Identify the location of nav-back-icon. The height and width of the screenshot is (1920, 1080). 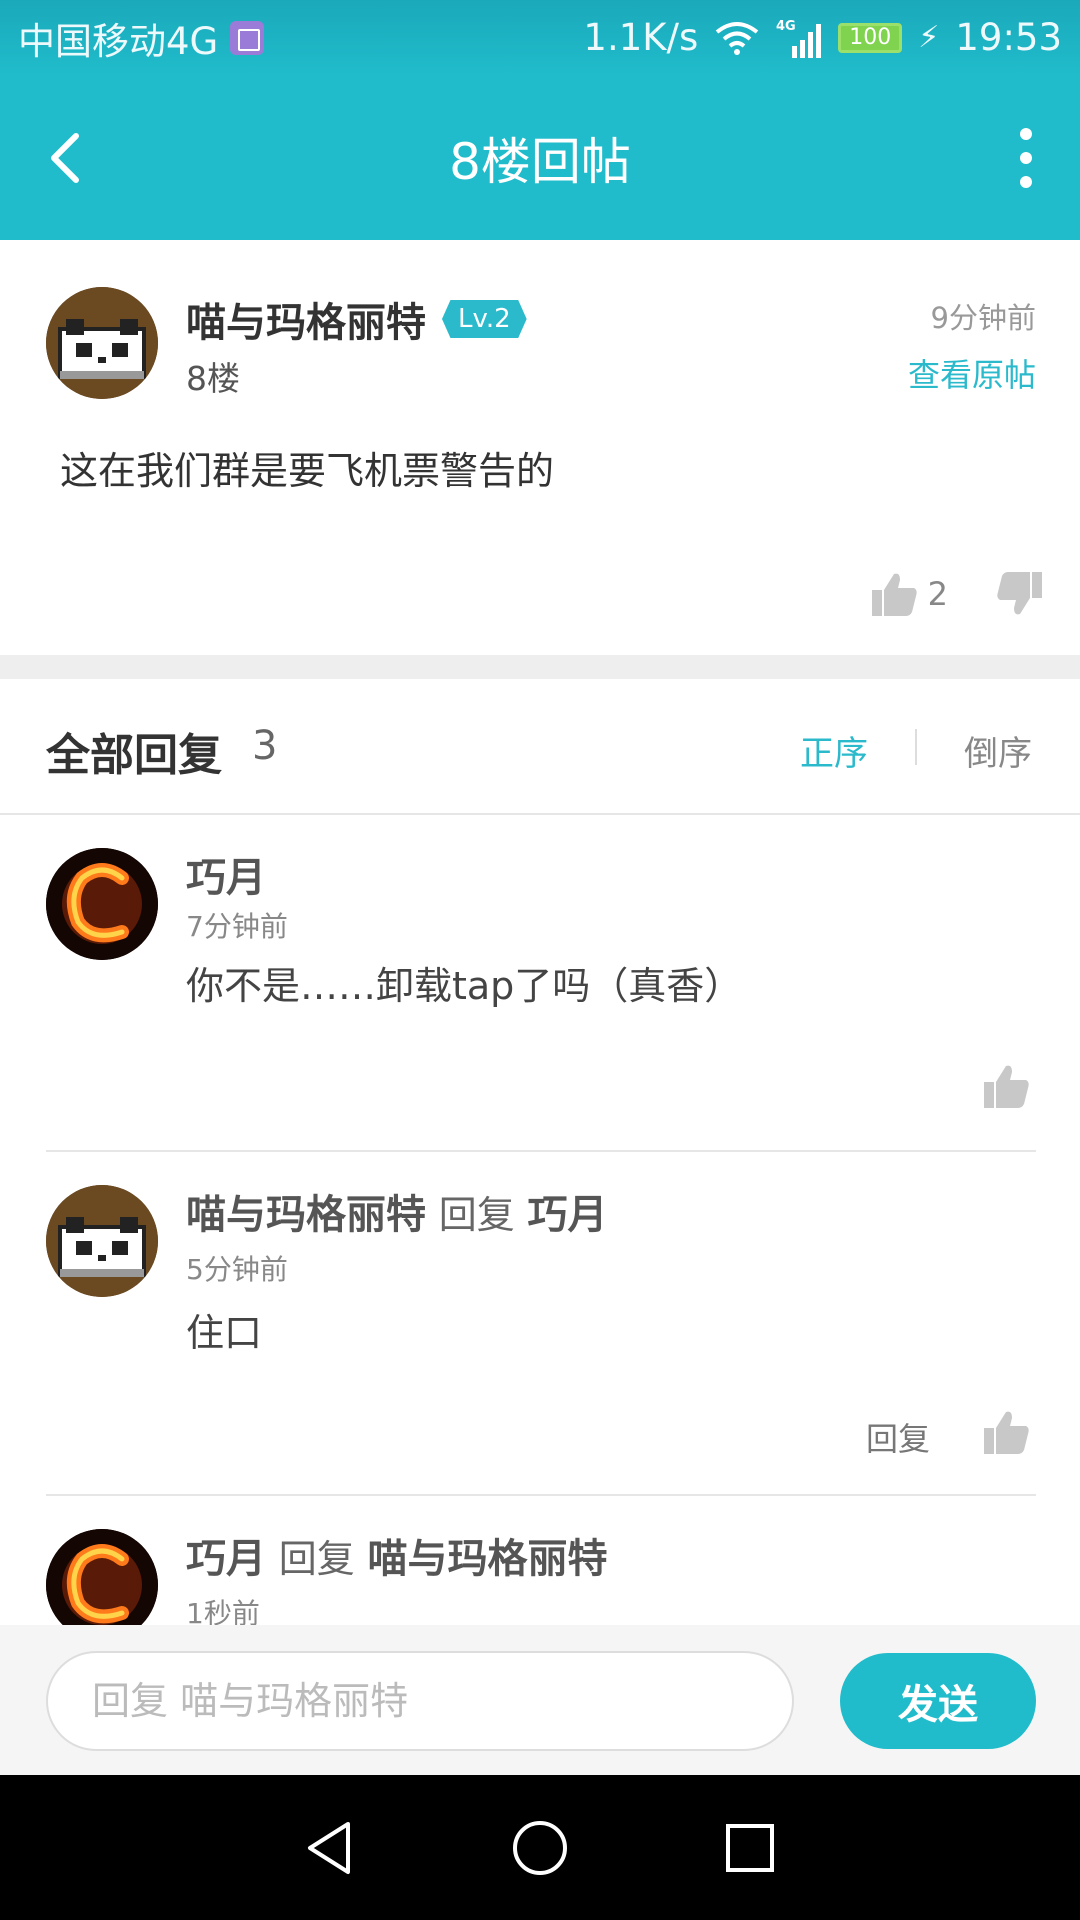
(330, 1848).